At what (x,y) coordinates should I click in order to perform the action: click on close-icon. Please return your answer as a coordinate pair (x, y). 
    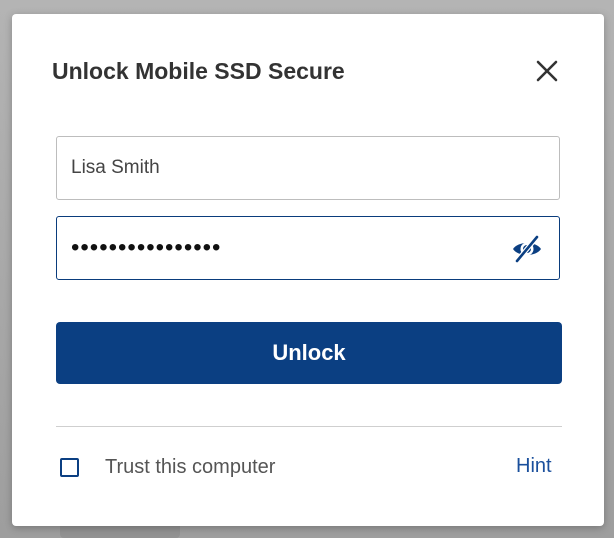
    Looking at the image, I should click on (547, 71).